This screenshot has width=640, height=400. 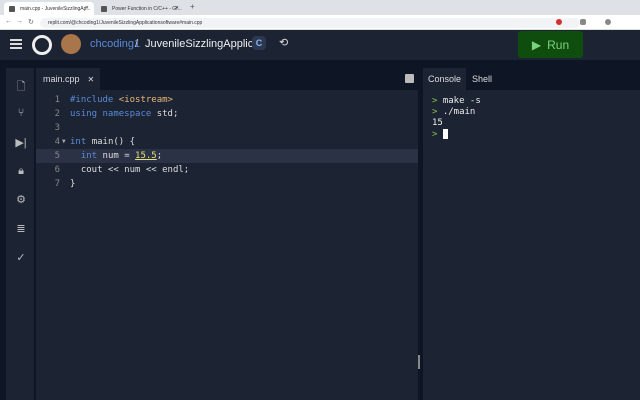 I want to click on terminal-cursor, so click(x=445, y=134).